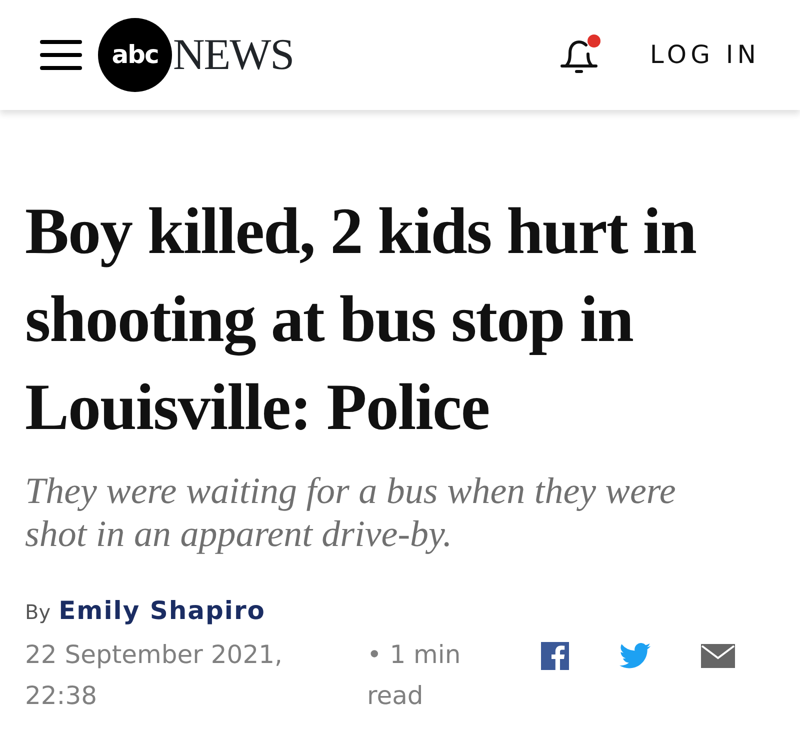  Describe the element at coordinates (61, 55) in the screenshot. I see `menu-icon` at that location.